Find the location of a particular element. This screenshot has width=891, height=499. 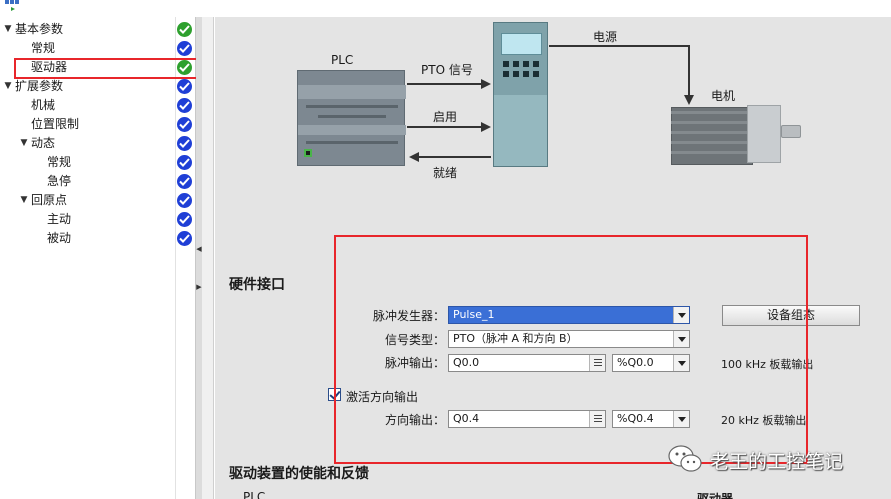

drive-display-icon is located at coordinates (521, 44).